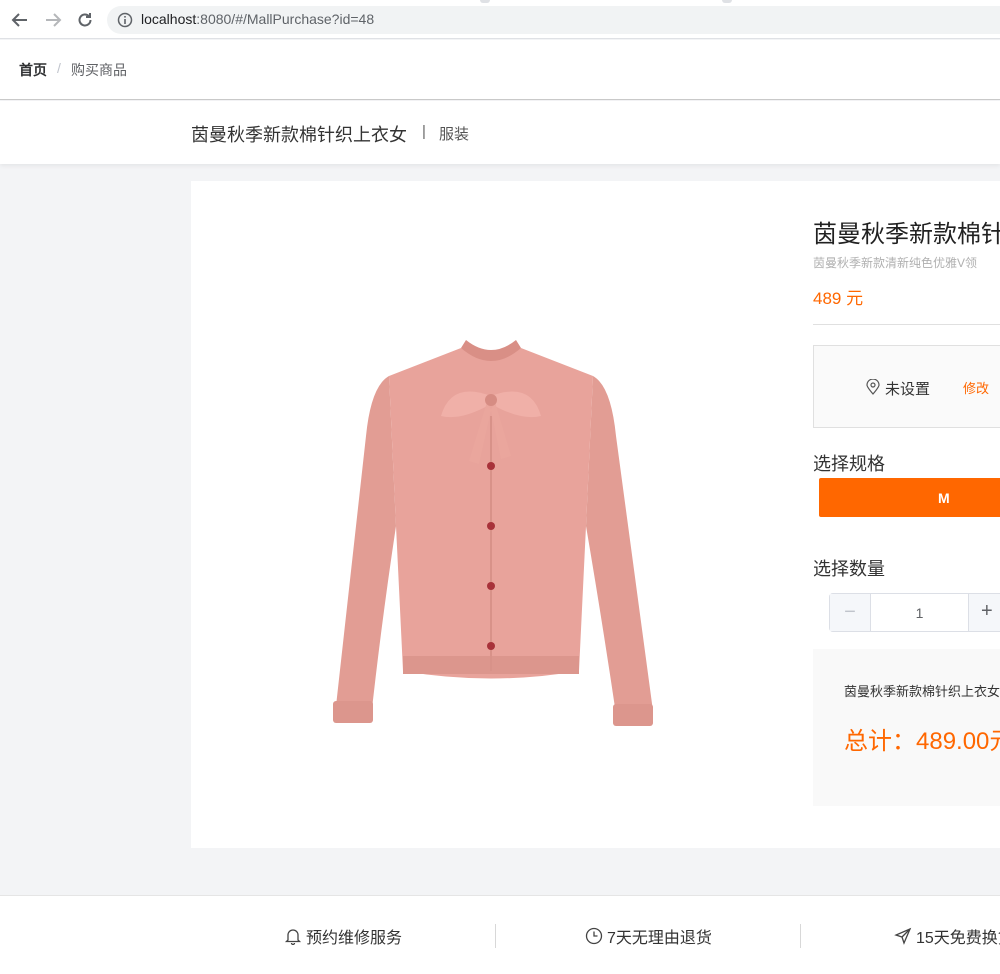 The width and height of the screenshot is (1000, 974). I want to click on address-text: 未设置, so click(908, 389).